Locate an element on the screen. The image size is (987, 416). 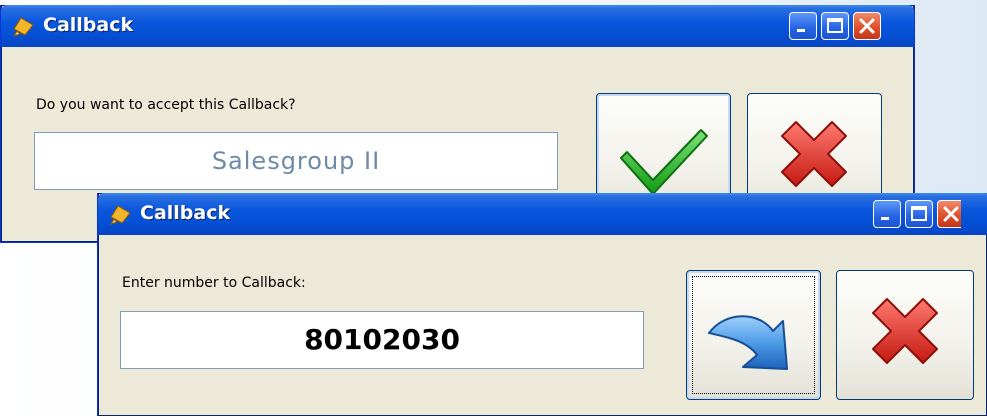
callback-button is located at coordinates (753, 335).